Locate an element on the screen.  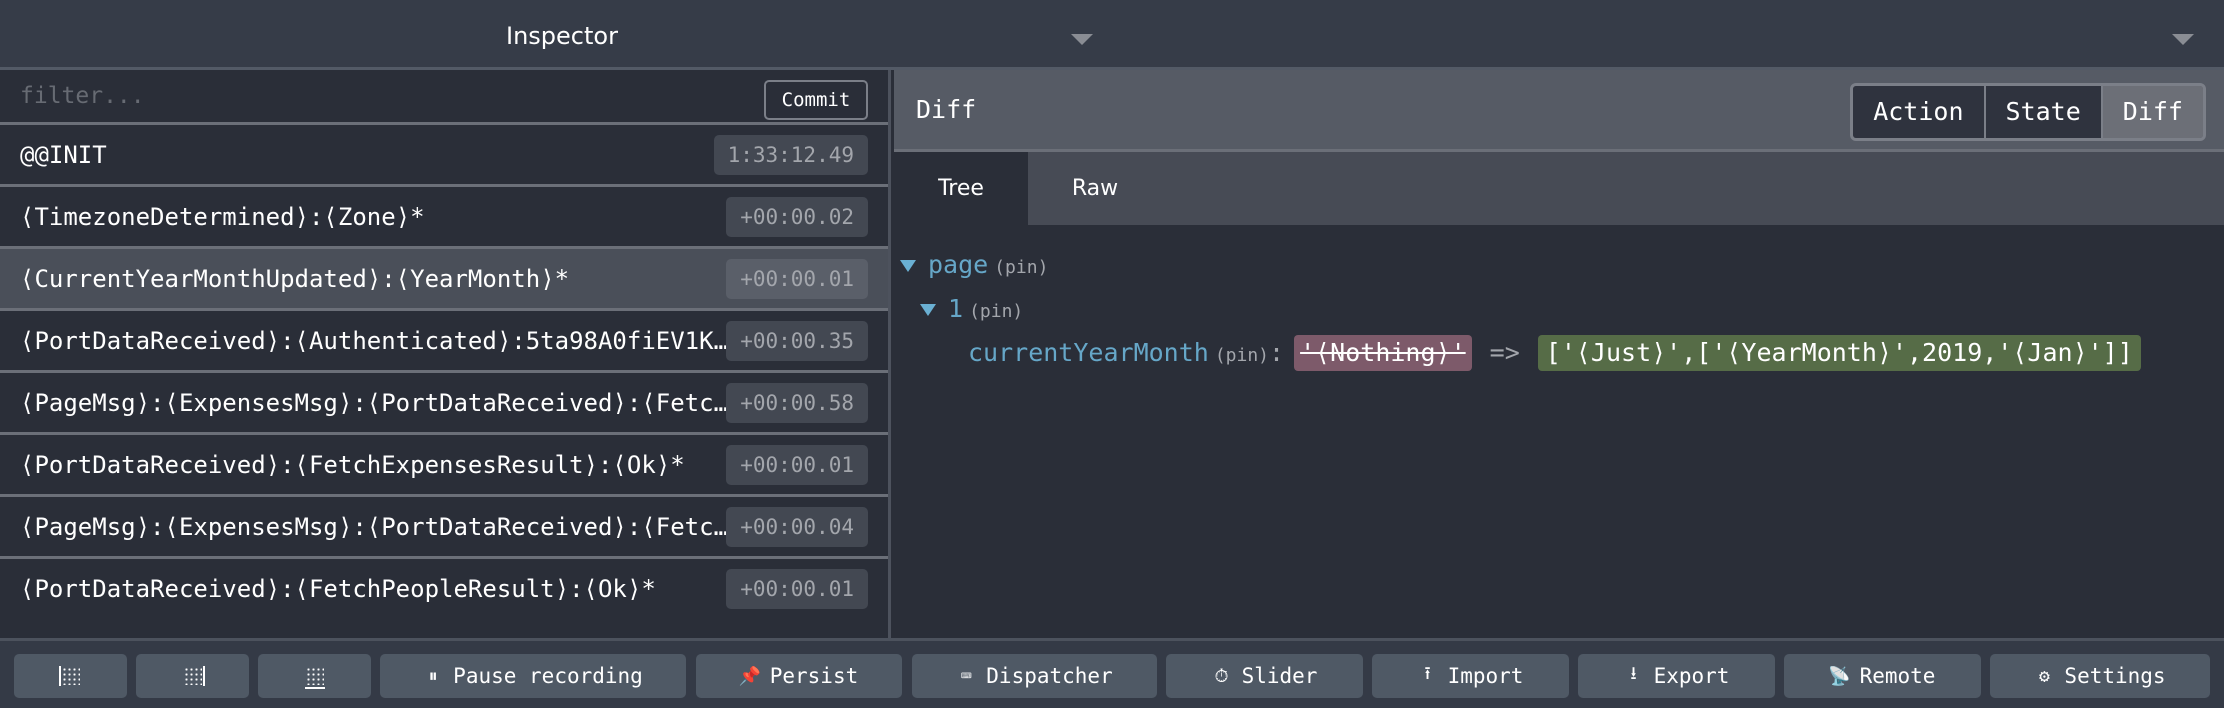
tab-raw: Raw is located at coordinates (1095, 188).